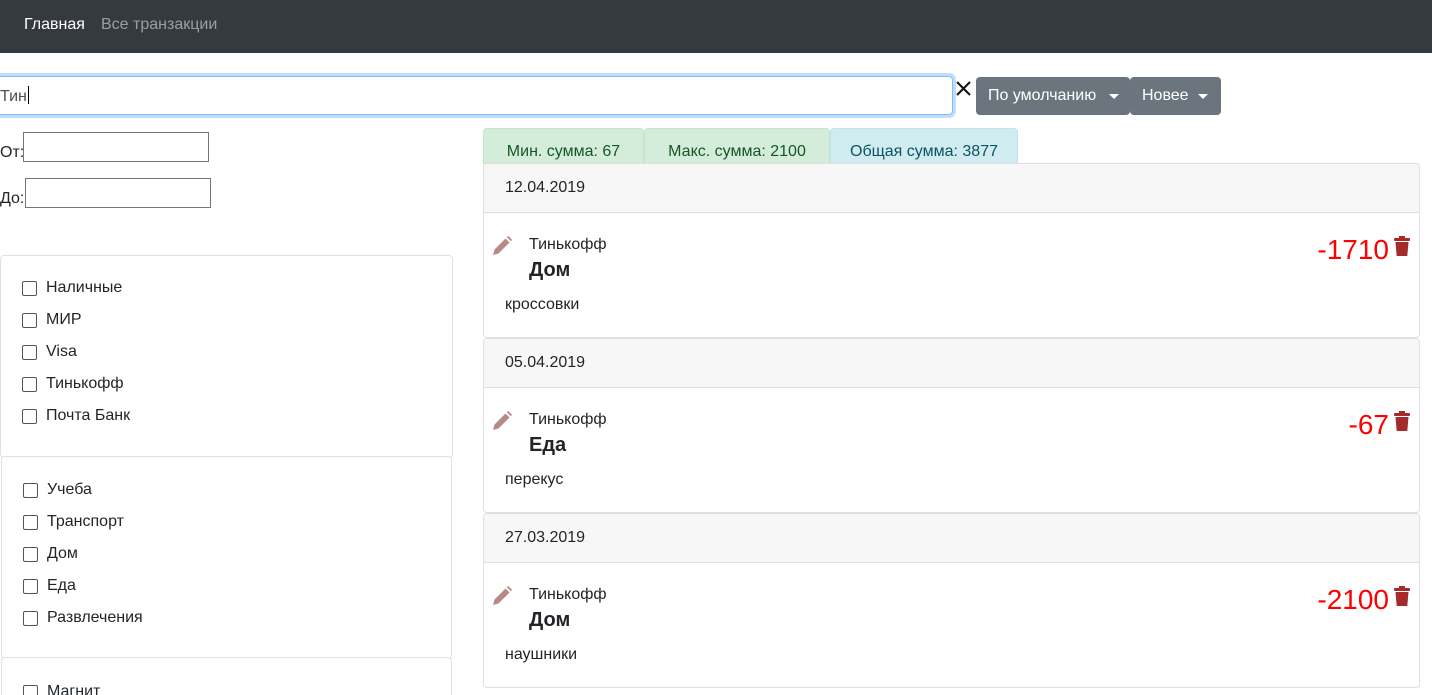  I want to click on date-to-label: До:, so click(12, 198).